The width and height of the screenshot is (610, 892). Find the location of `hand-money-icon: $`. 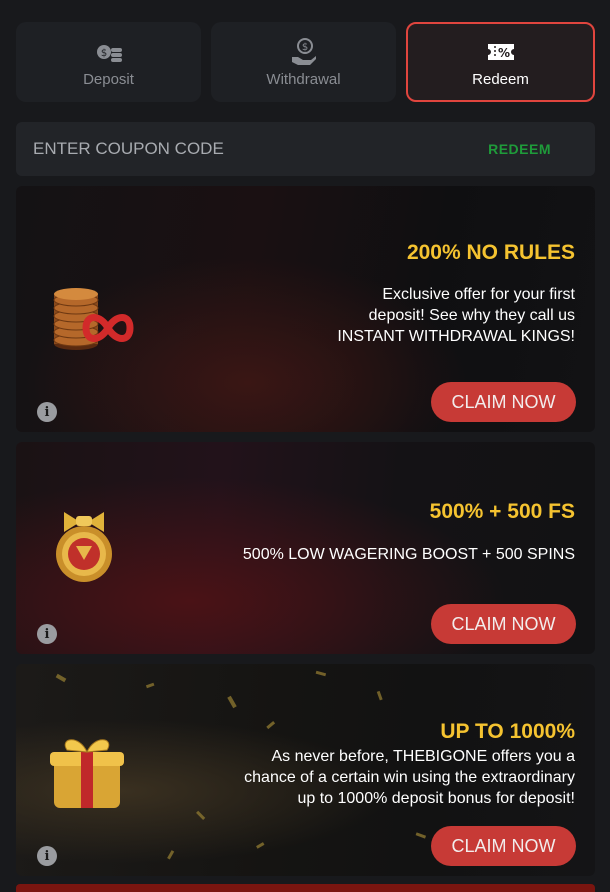

hand-money-icon: $ is located at coordinates (304, 52).